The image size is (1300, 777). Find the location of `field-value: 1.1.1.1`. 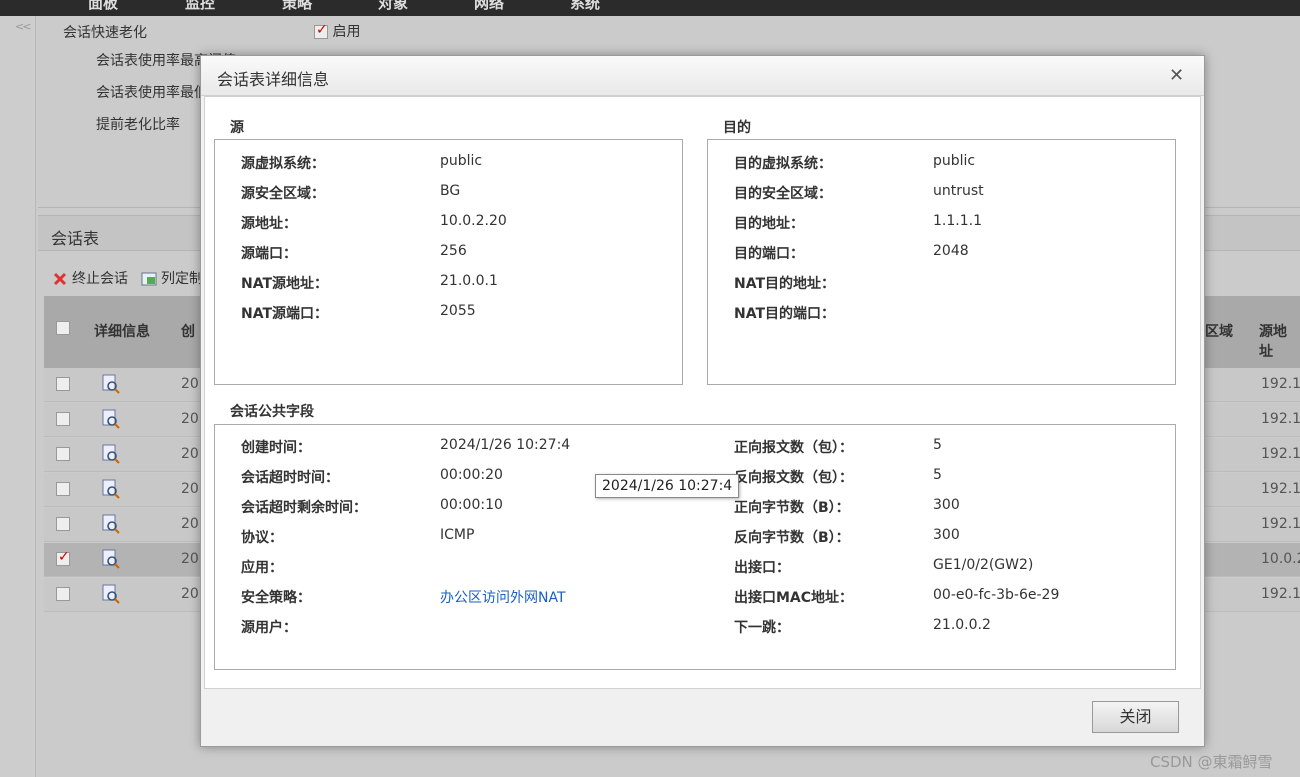

field-value: 1.1.1.1 is located at coordinates (957, 221).